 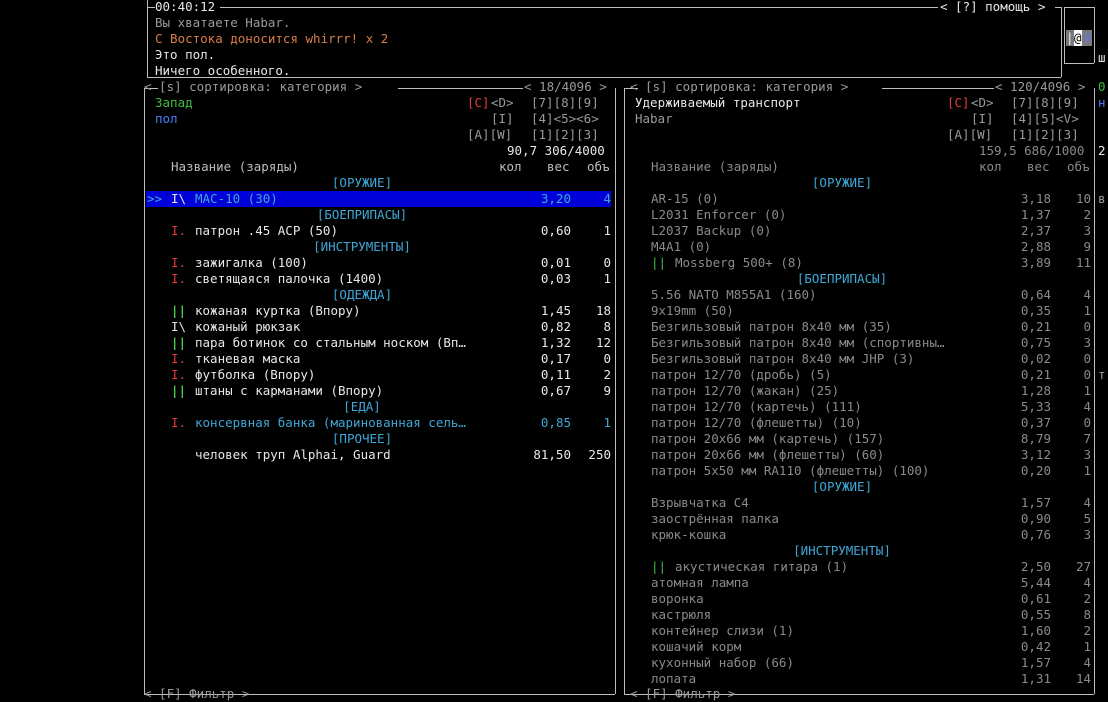 I want to click on left-header-weight: вес, so click(x=558, y=167).